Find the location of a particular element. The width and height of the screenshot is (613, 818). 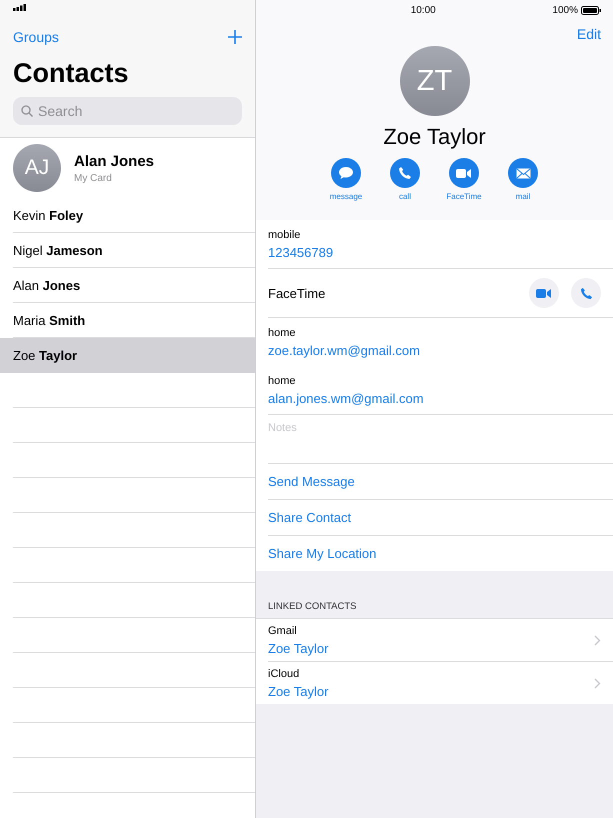

message-action-button: message is located at coordinates (346, 179).